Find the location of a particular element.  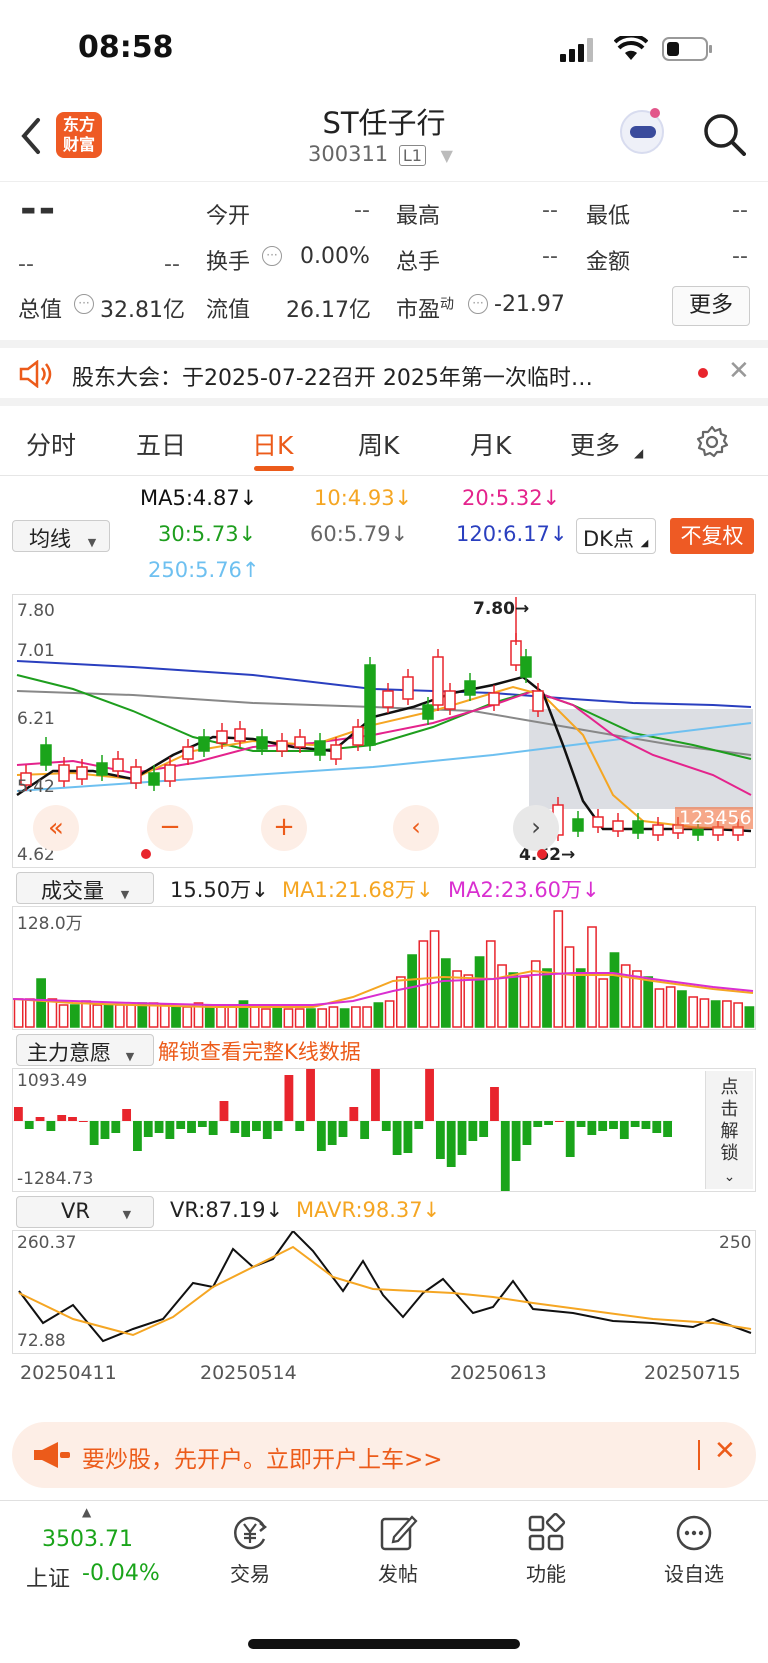

stock-code-row: 300311 L1 ▼ is located at coordinates (380, 154).